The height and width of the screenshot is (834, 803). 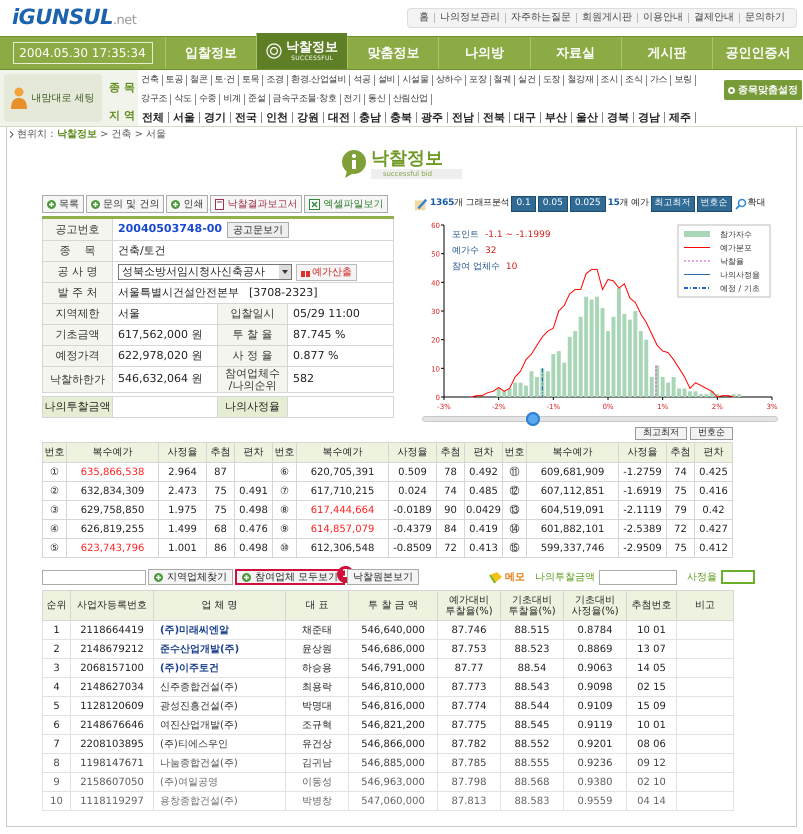 What do you see at coordinates (393, 725) in the screenshot?
I see `table-cell: 546,821,200` at bounding box center [393, 725].